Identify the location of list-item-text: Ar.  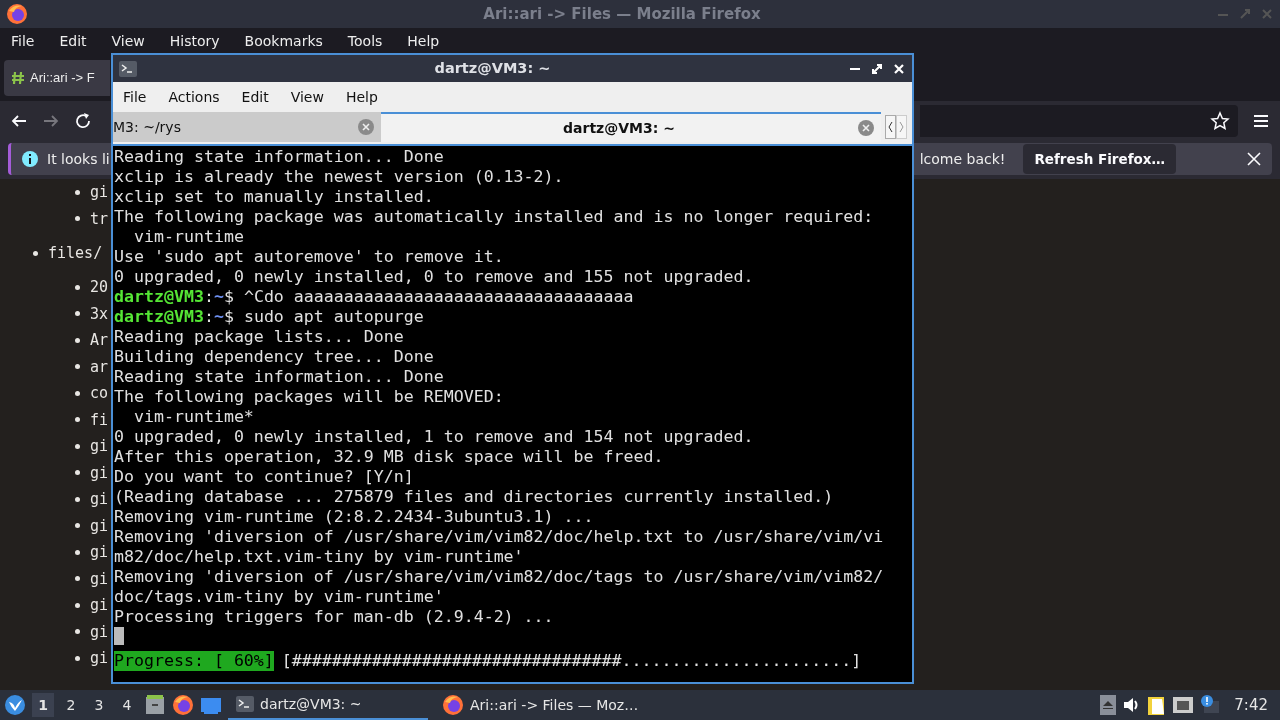
(99, 340).